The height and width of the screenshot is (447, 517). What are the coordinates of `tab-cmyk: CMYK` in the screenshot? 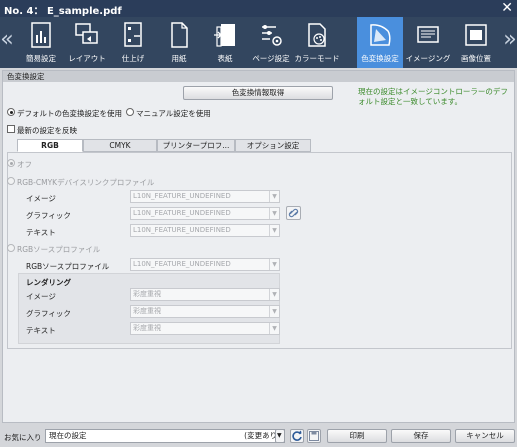 It's located at (120, 145).